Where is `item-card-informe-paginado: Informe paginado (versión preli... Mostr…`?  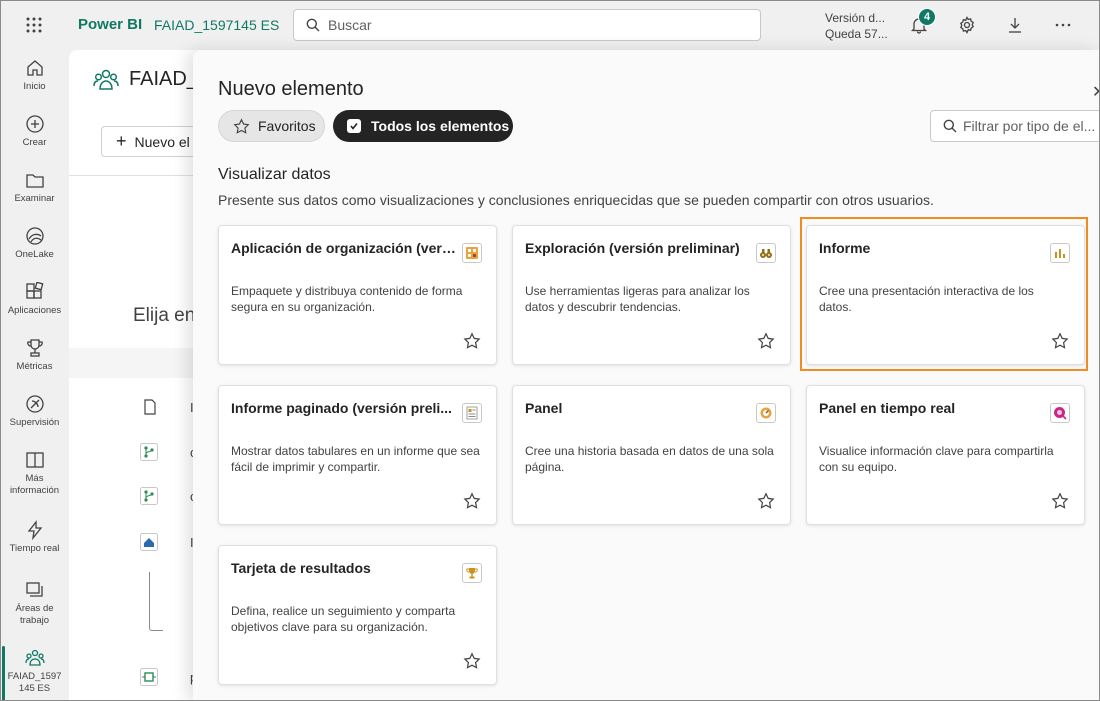 item-card-informe-paginado: Informe paginado (versión preli... Mostr… is located at coordinates (357, 455).